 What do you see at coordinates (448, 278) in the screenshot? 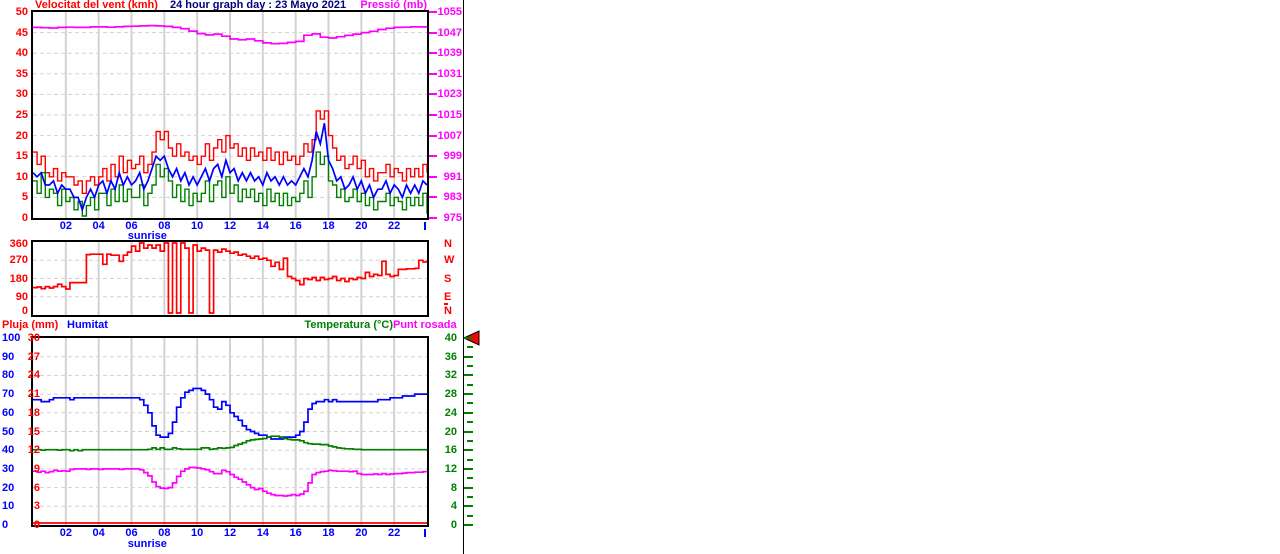
I see `compass-label: S` at bounding box center [448, 278].